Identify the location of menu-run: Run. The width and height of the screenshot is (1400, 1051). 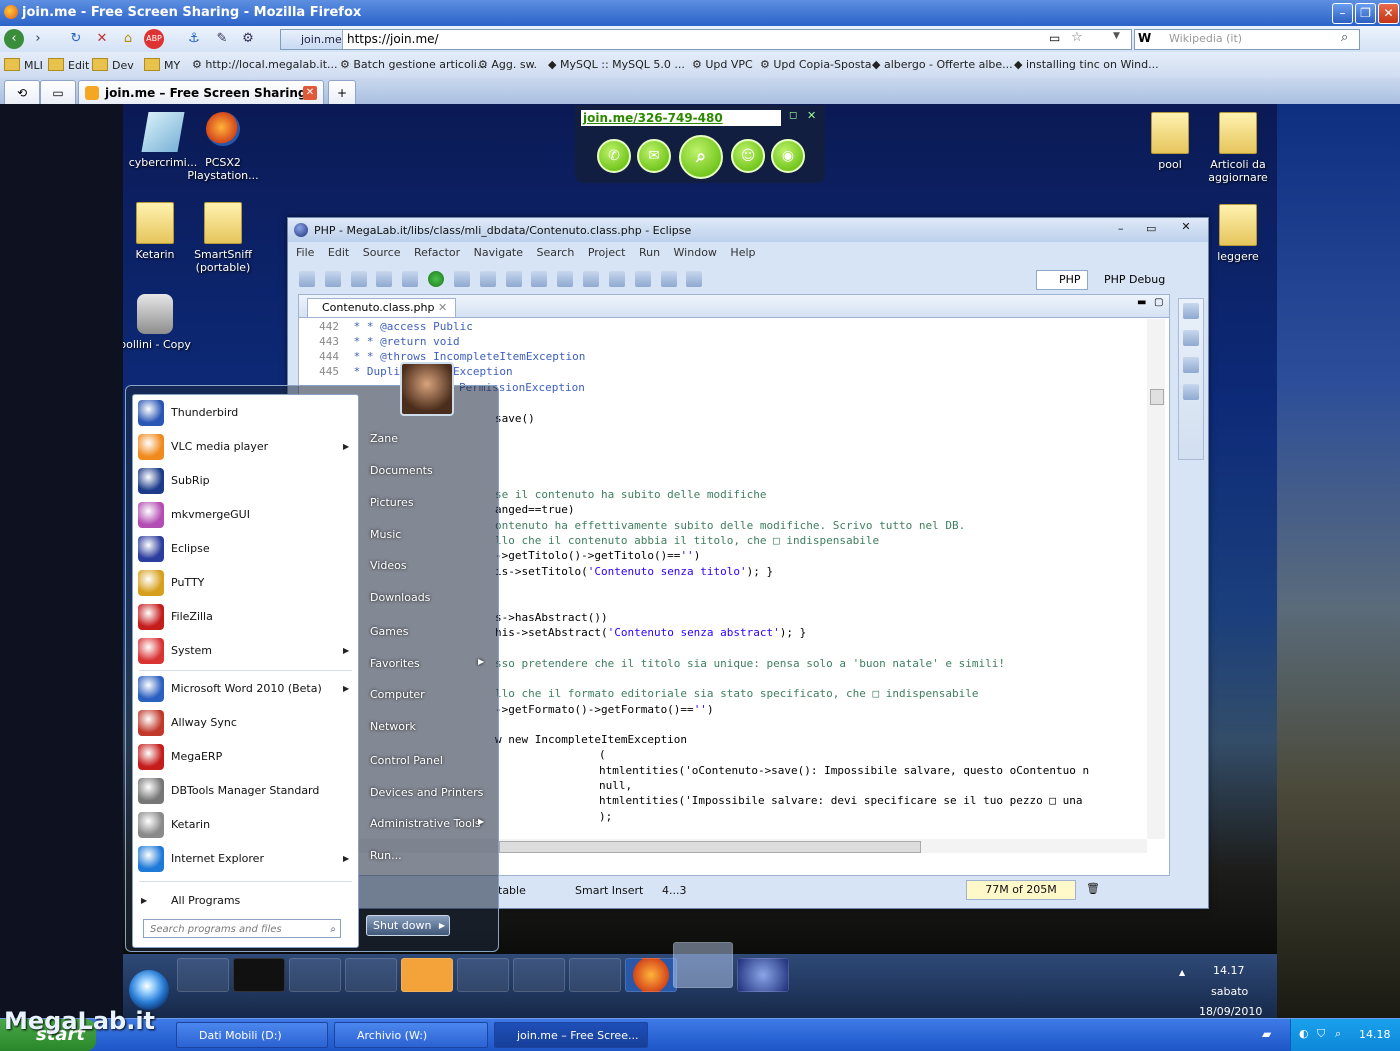
(649, 252).